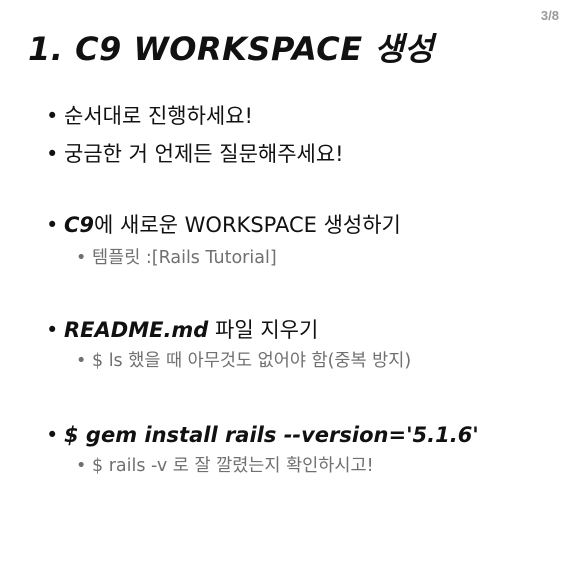 The width and height of the screenshot is (567, 567). I want to click on bullet-1: • 순서대로 진행하세요!, so click(301, 116).